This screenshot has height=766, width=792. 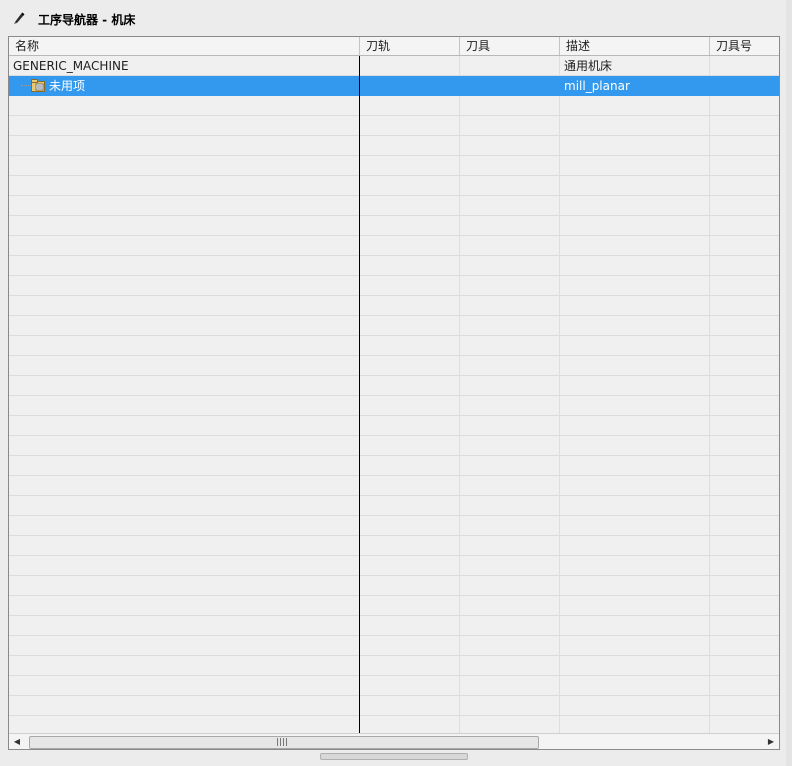 I want to click on window-edge, so click(x=789, y=383).